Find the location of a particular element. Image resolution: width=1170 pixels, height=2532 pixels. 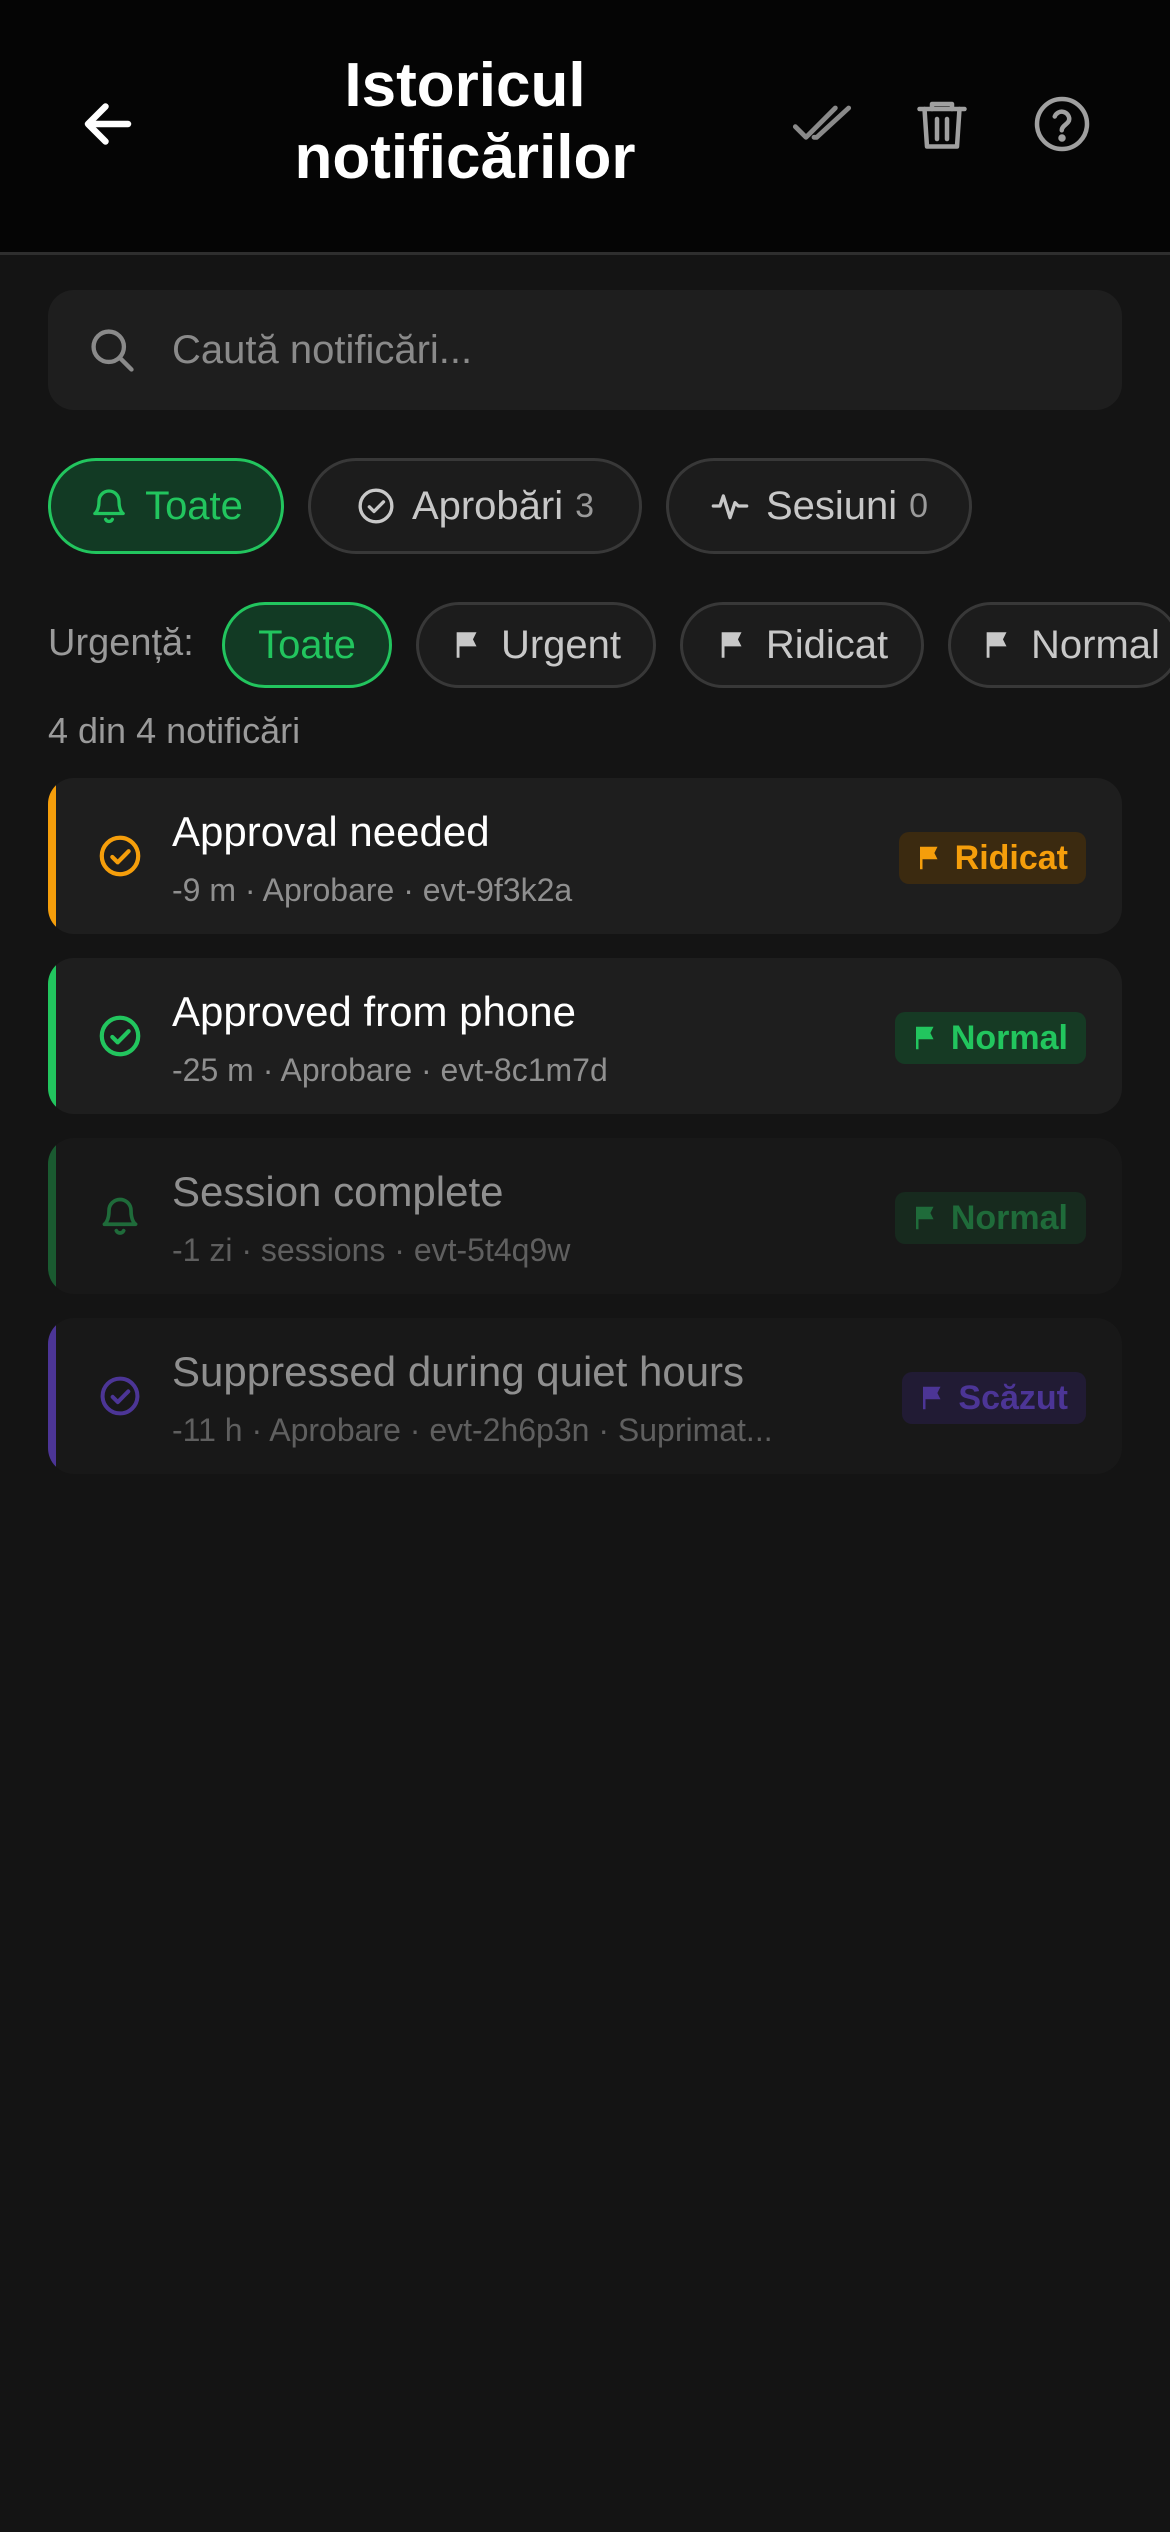

app-header: Istoricul notificărilor is located at coordinates (585, 127).